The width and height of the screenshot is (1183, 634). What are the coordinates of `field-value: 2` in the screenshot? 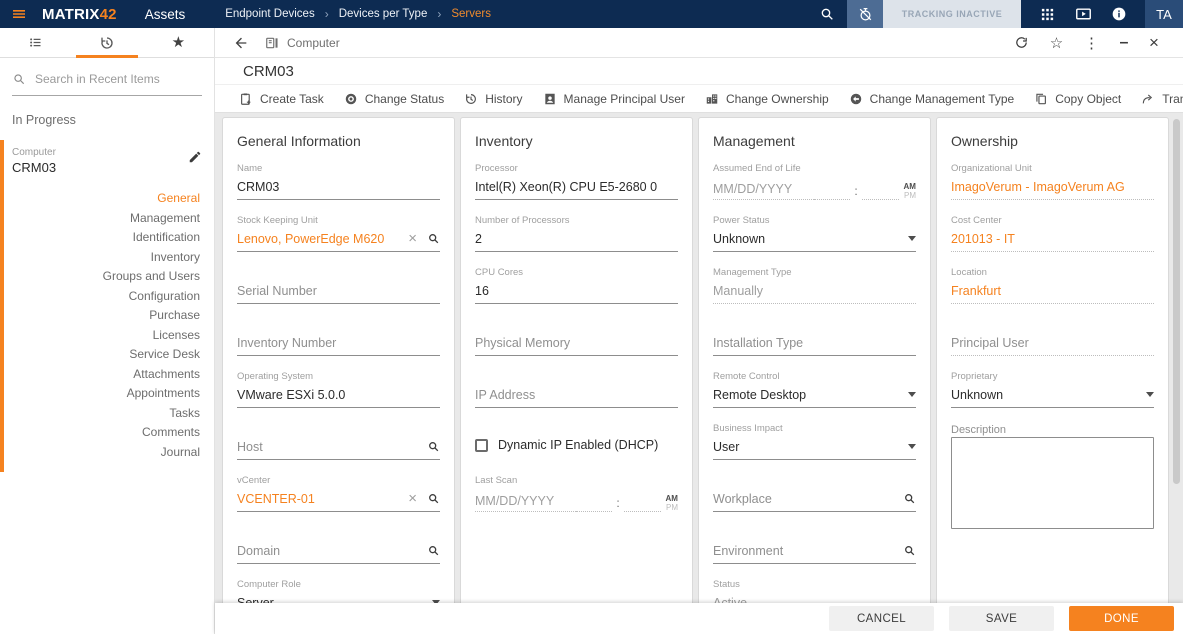 It's located at (576, 239).